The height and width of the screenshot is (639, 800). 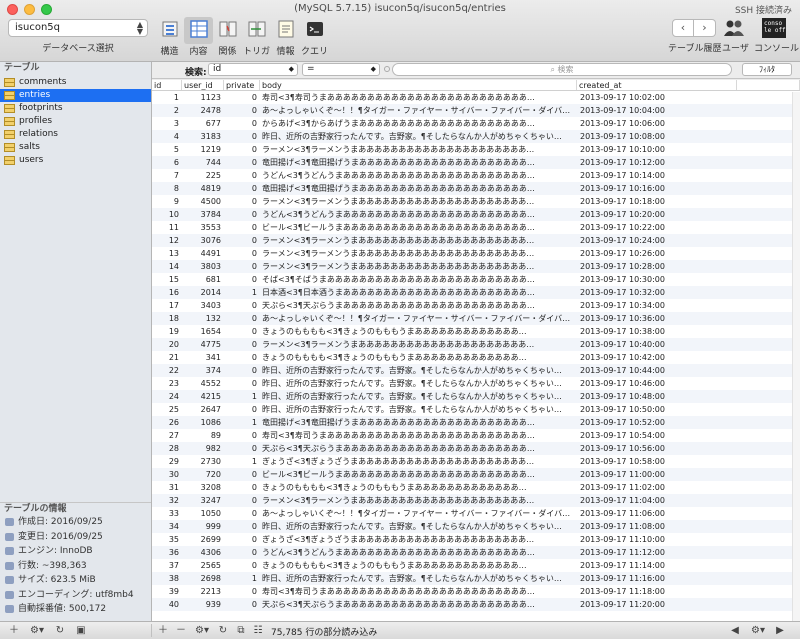 I want to click on columns-icon: ☷, so click(x=258, y=630).